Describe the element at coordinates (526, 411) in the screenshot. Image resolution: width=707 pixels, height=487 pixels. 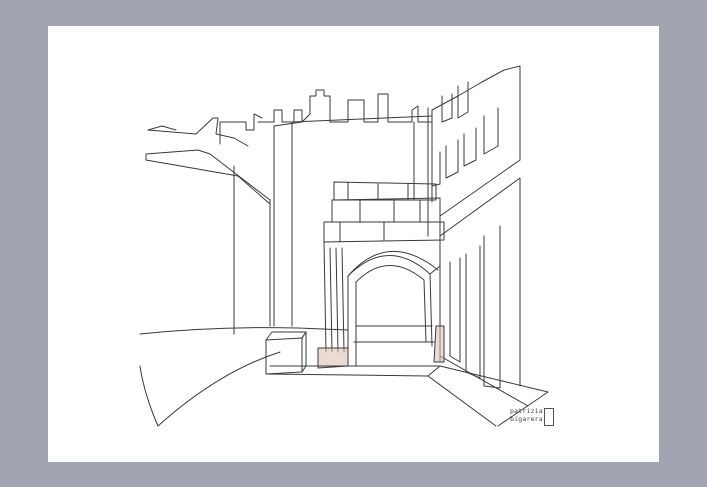
I see `signature-line-1: patrizia` at that location.